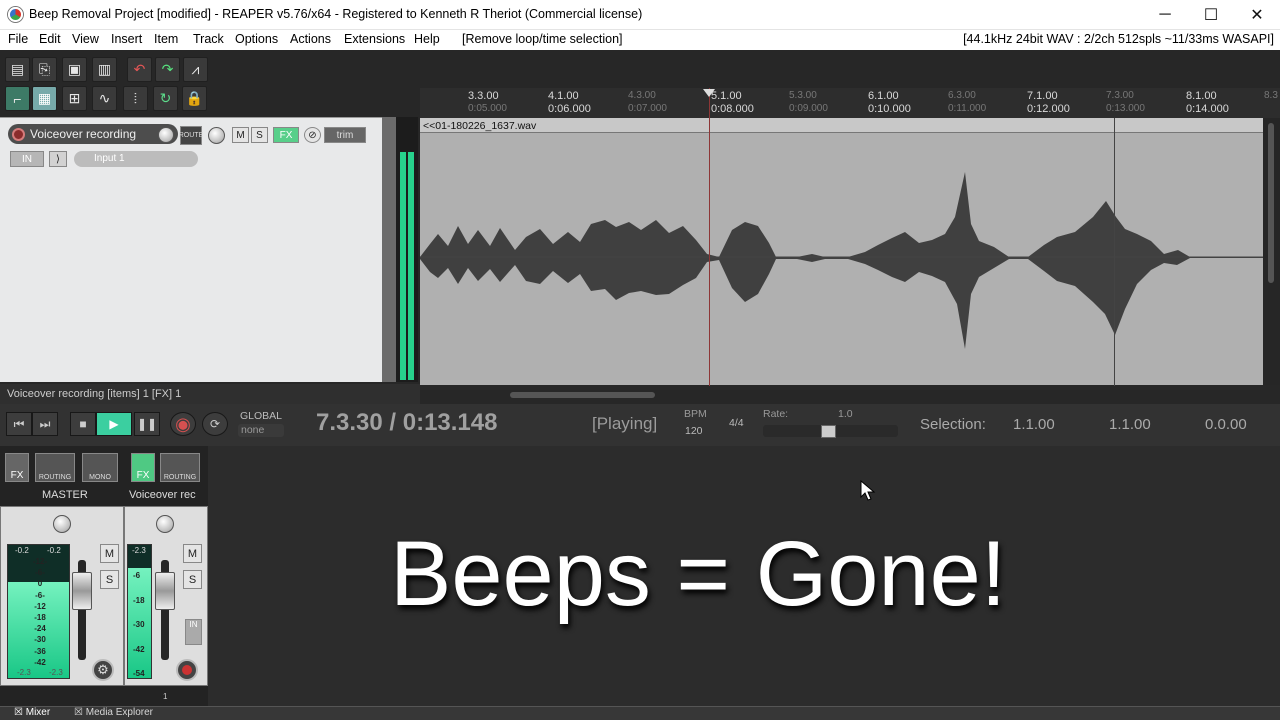 The height and width of the screenshot is (720, 1280). I want to click on stop-icon: ■, so click(83, 424).